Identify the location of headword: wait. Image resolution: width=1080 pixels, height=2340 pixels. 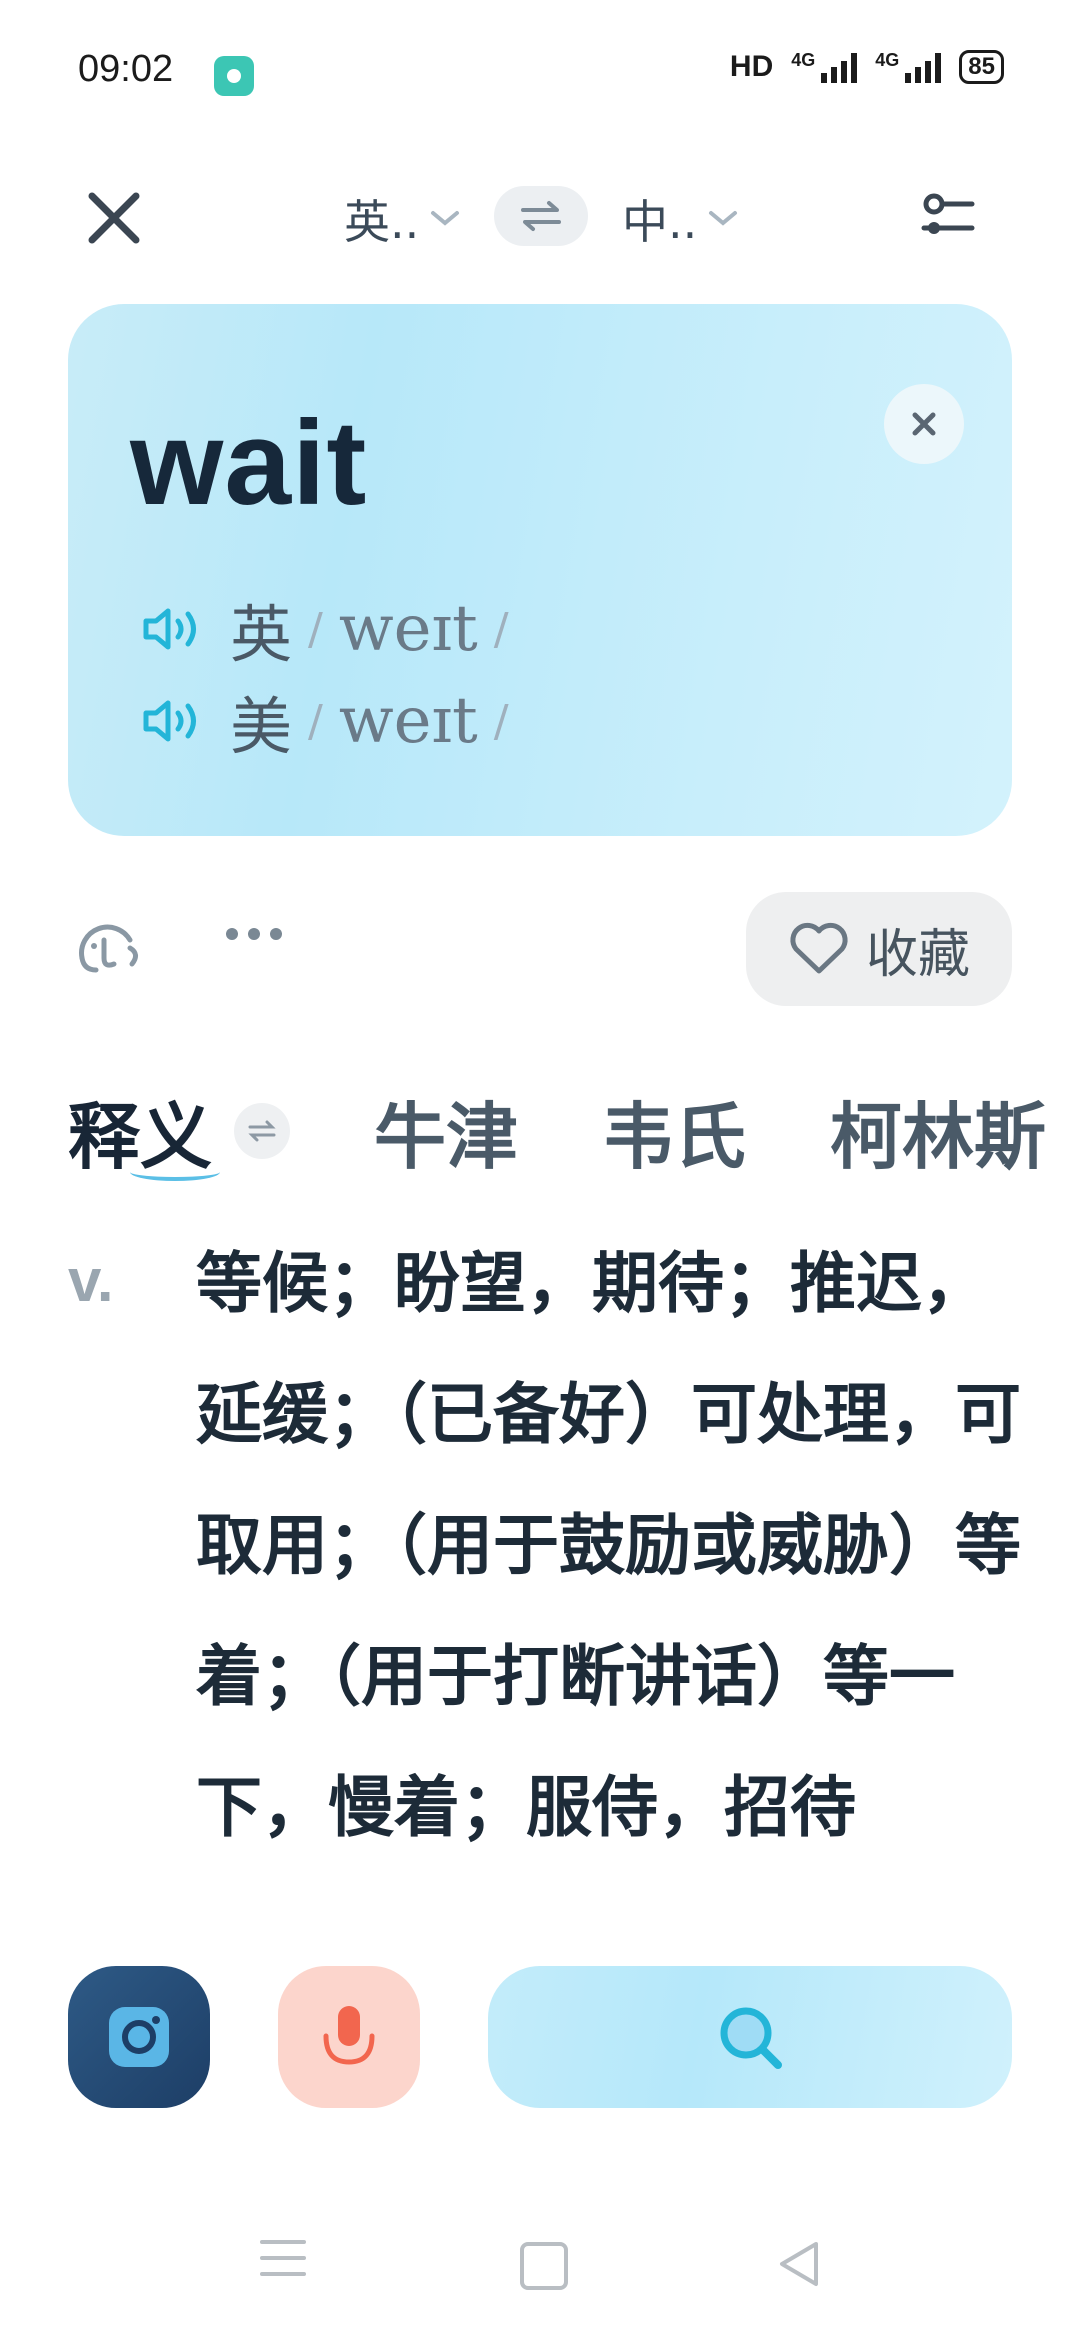
(249, 463).